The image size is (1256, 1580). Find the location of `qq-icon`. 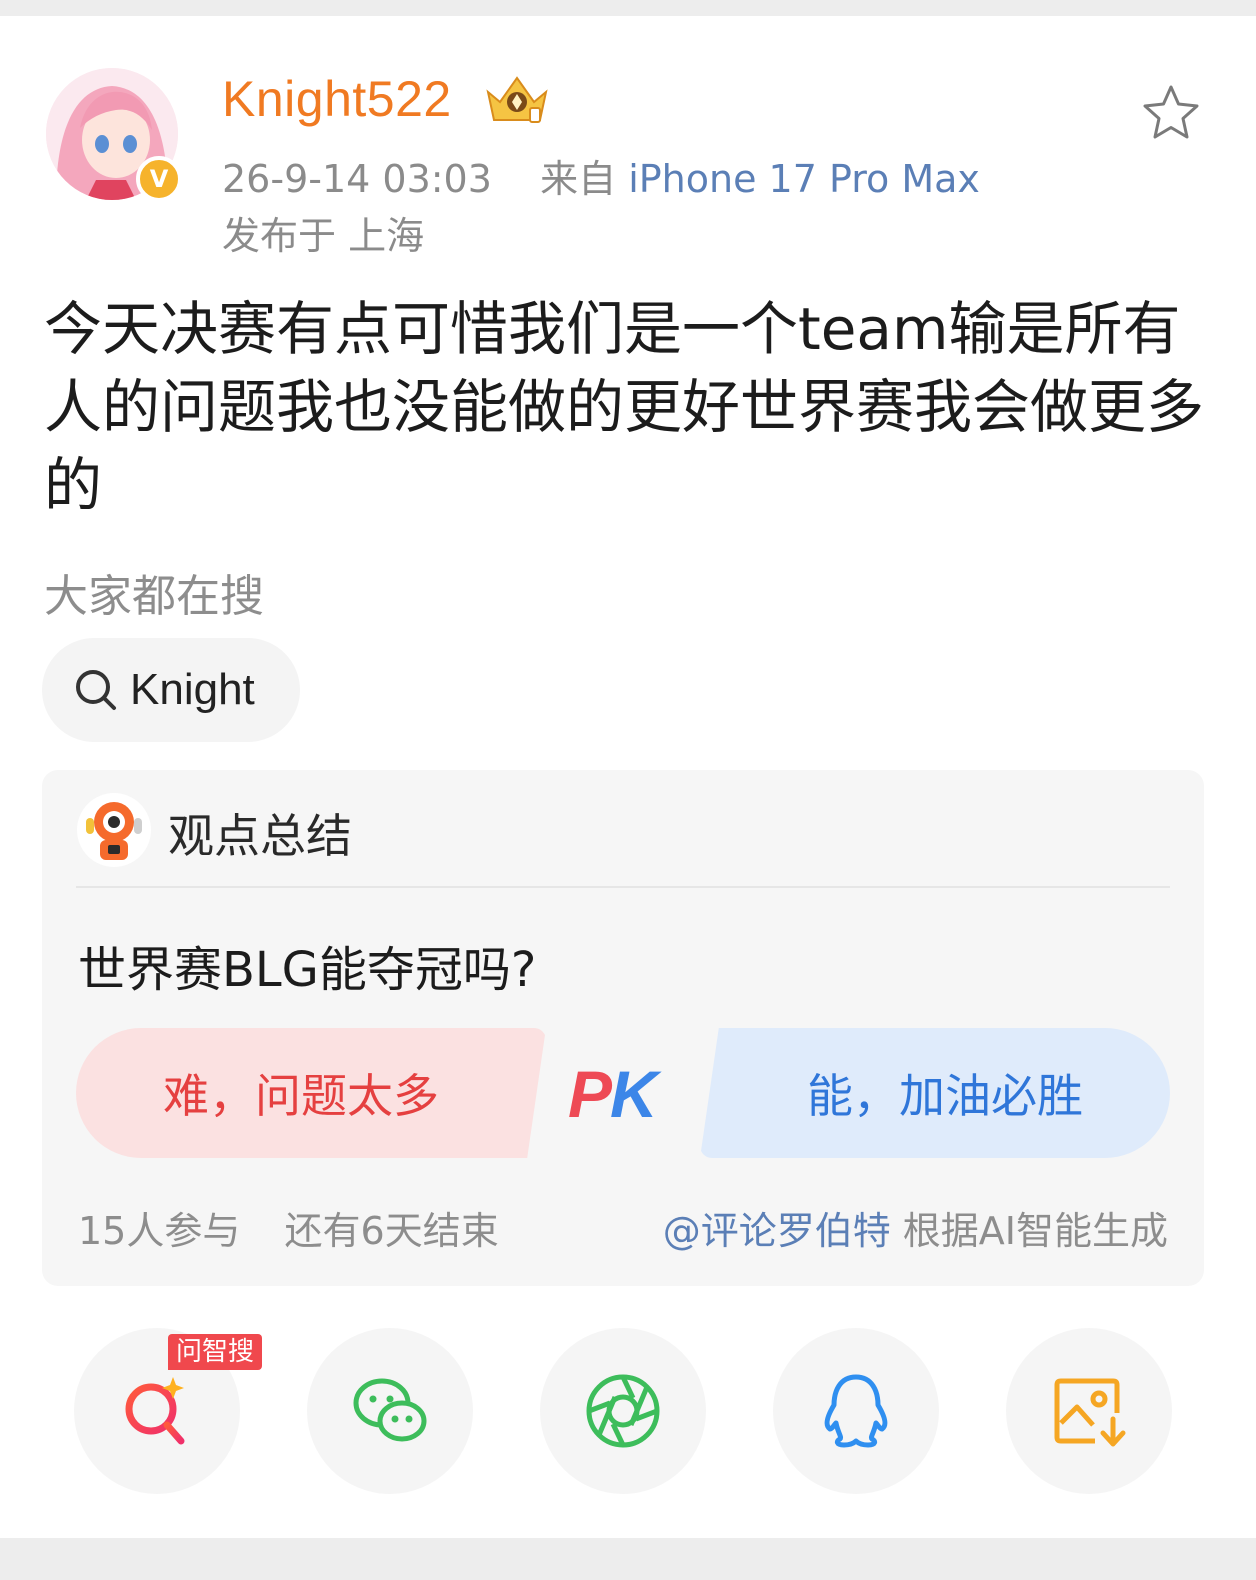

qq-icon is located at coordinates (856, 1411).